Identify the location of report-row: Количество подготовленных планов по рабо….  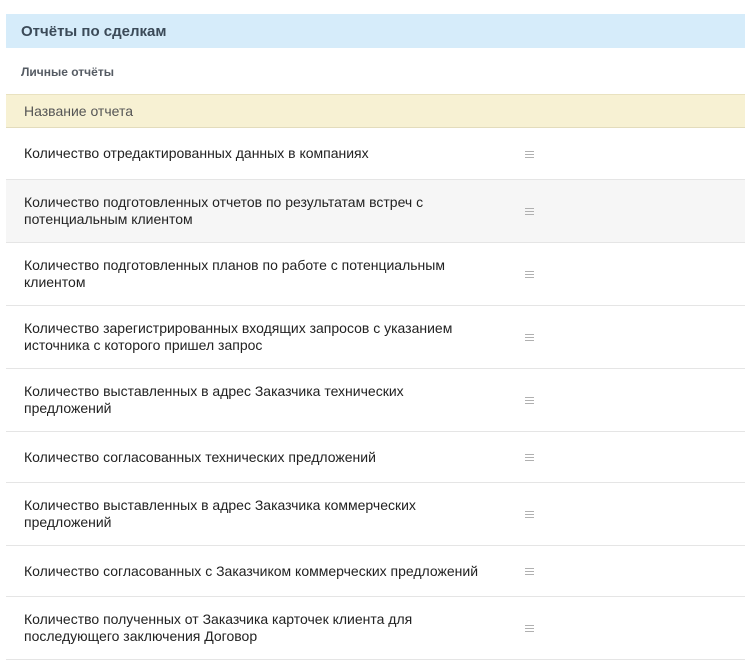
(375, 274).